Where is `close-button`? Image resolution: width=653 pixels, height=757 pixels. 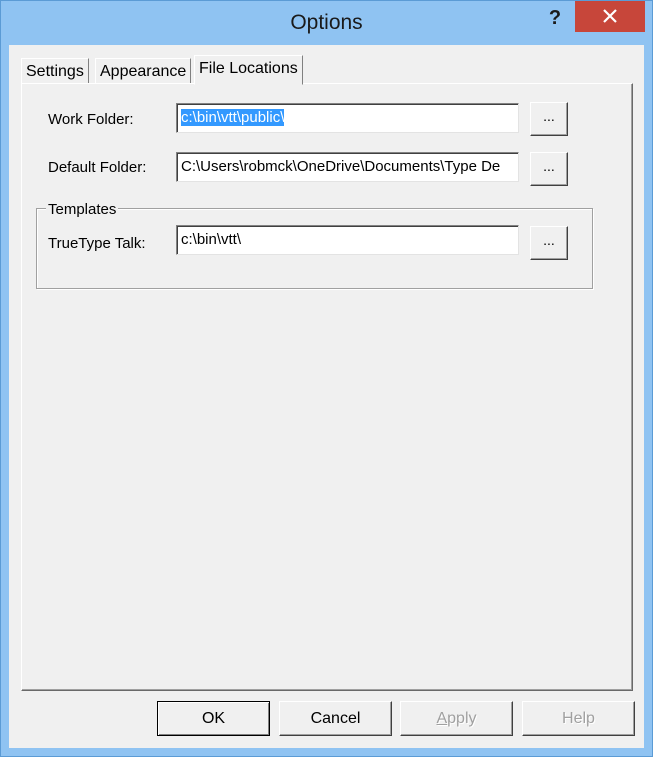
close-button is located at coordinates (610, 16).